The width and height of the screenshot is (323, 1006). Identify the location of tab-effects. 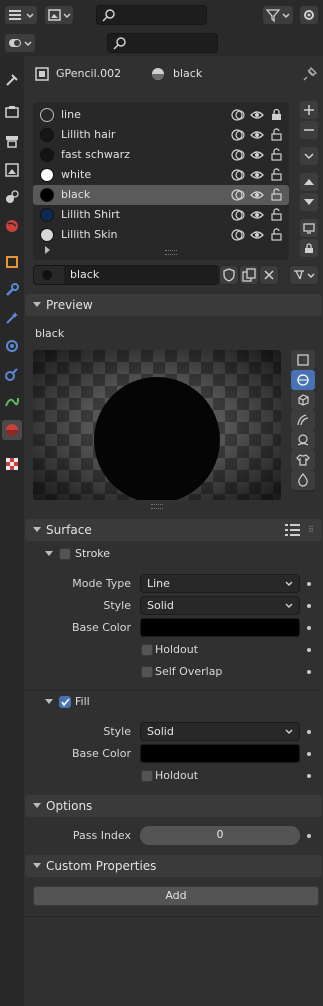
(12, 318).